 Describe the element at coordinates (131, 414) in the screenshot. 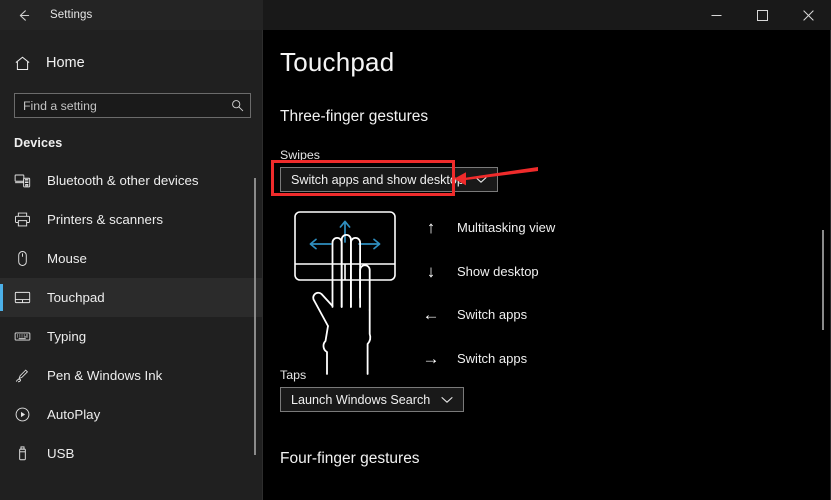

I see `sidebar-item-autoplay: AutoPlay` at that location.